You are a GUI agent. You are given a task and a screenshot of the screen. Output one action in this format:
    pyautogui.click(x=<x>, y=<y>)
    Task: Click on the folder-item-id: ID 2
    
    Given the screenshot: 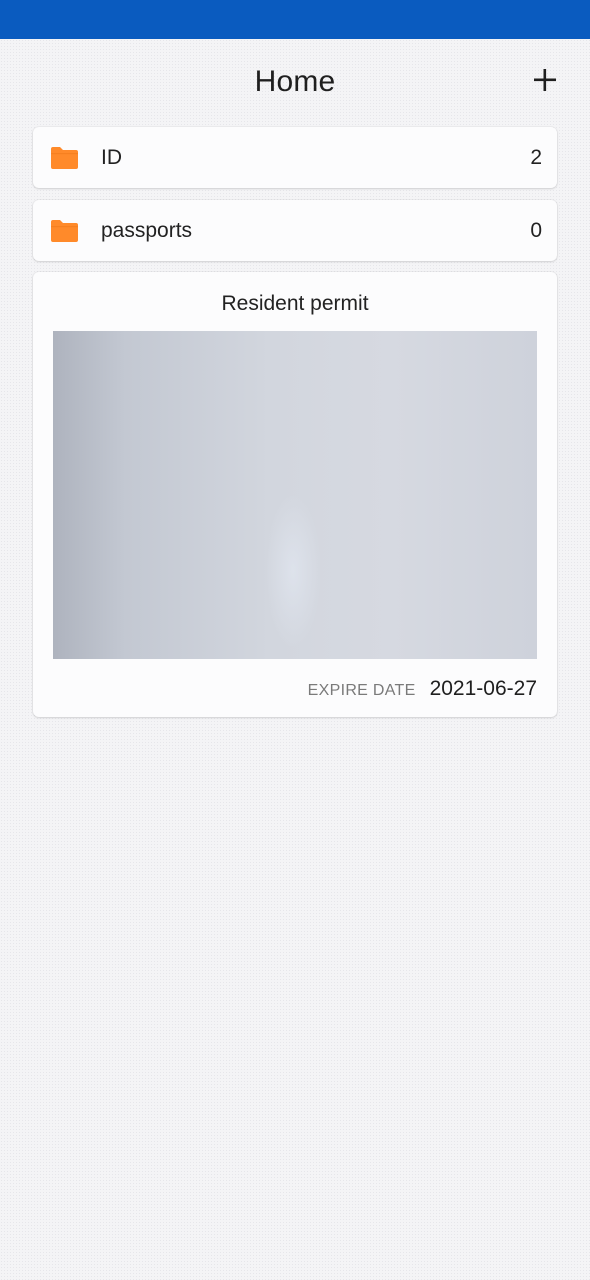 What is the action you would take?
    pyautogui.click(x=295, y=157)
    